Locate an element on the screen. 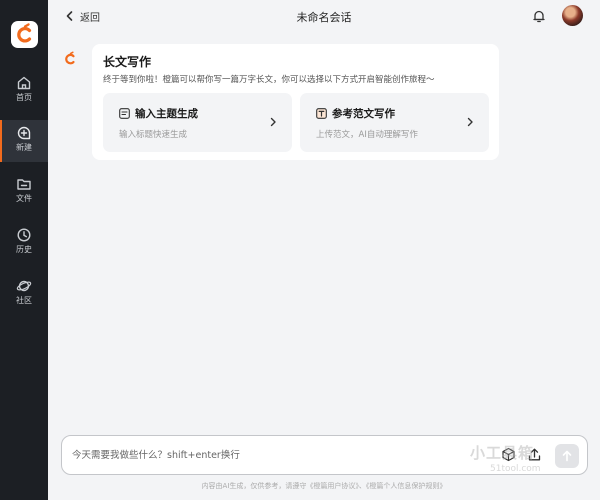 The height and width of the screenshot is (500, 600). upload-icon is located at coordinates (534, 454).